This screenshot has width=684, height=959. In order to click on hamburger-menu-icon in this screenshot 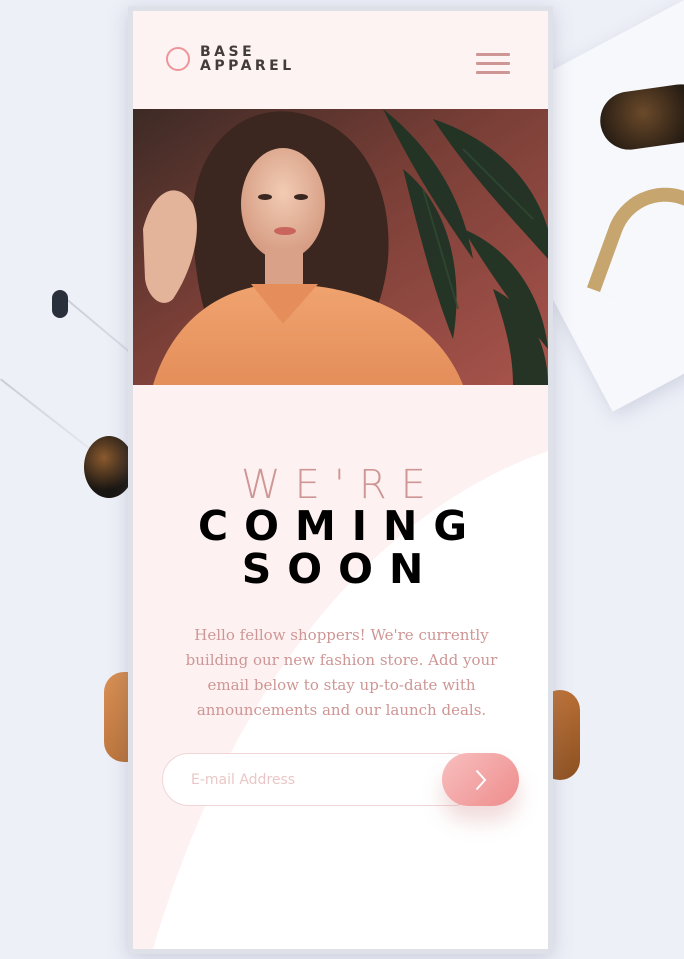, I will do `click(493, 64)`.